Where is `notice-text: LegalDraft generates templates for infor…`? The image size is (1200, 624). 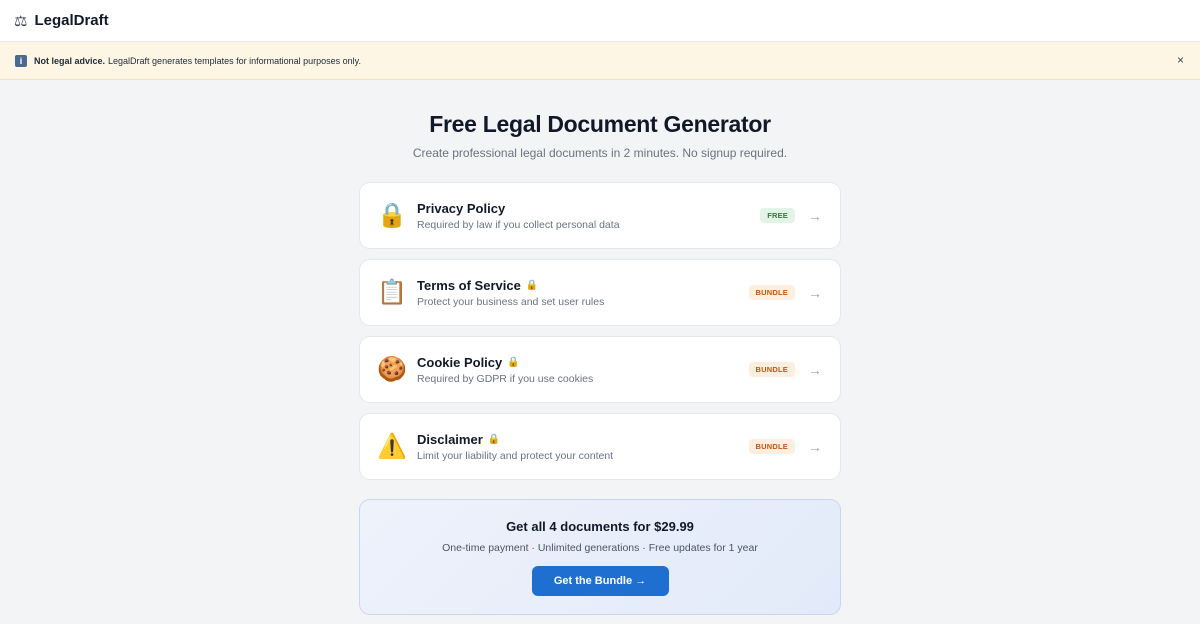 notice-text: LegalDraft generates templates for infor… is located at coordinates (235, 60).